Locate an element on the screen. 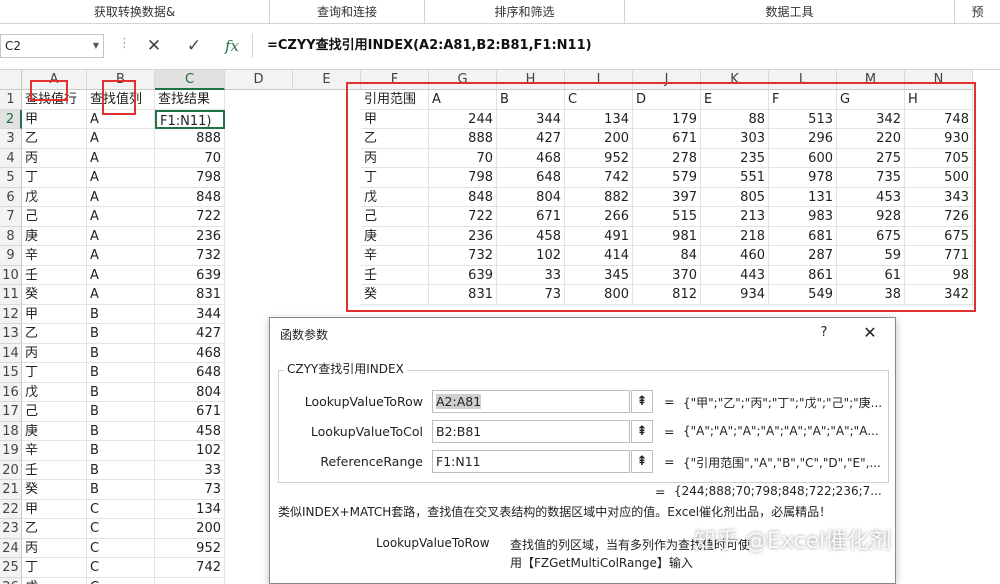 Image resolution: width=1000 pixels, height=584 pixels. row-header: 7 is located at coordinates (11, 217).